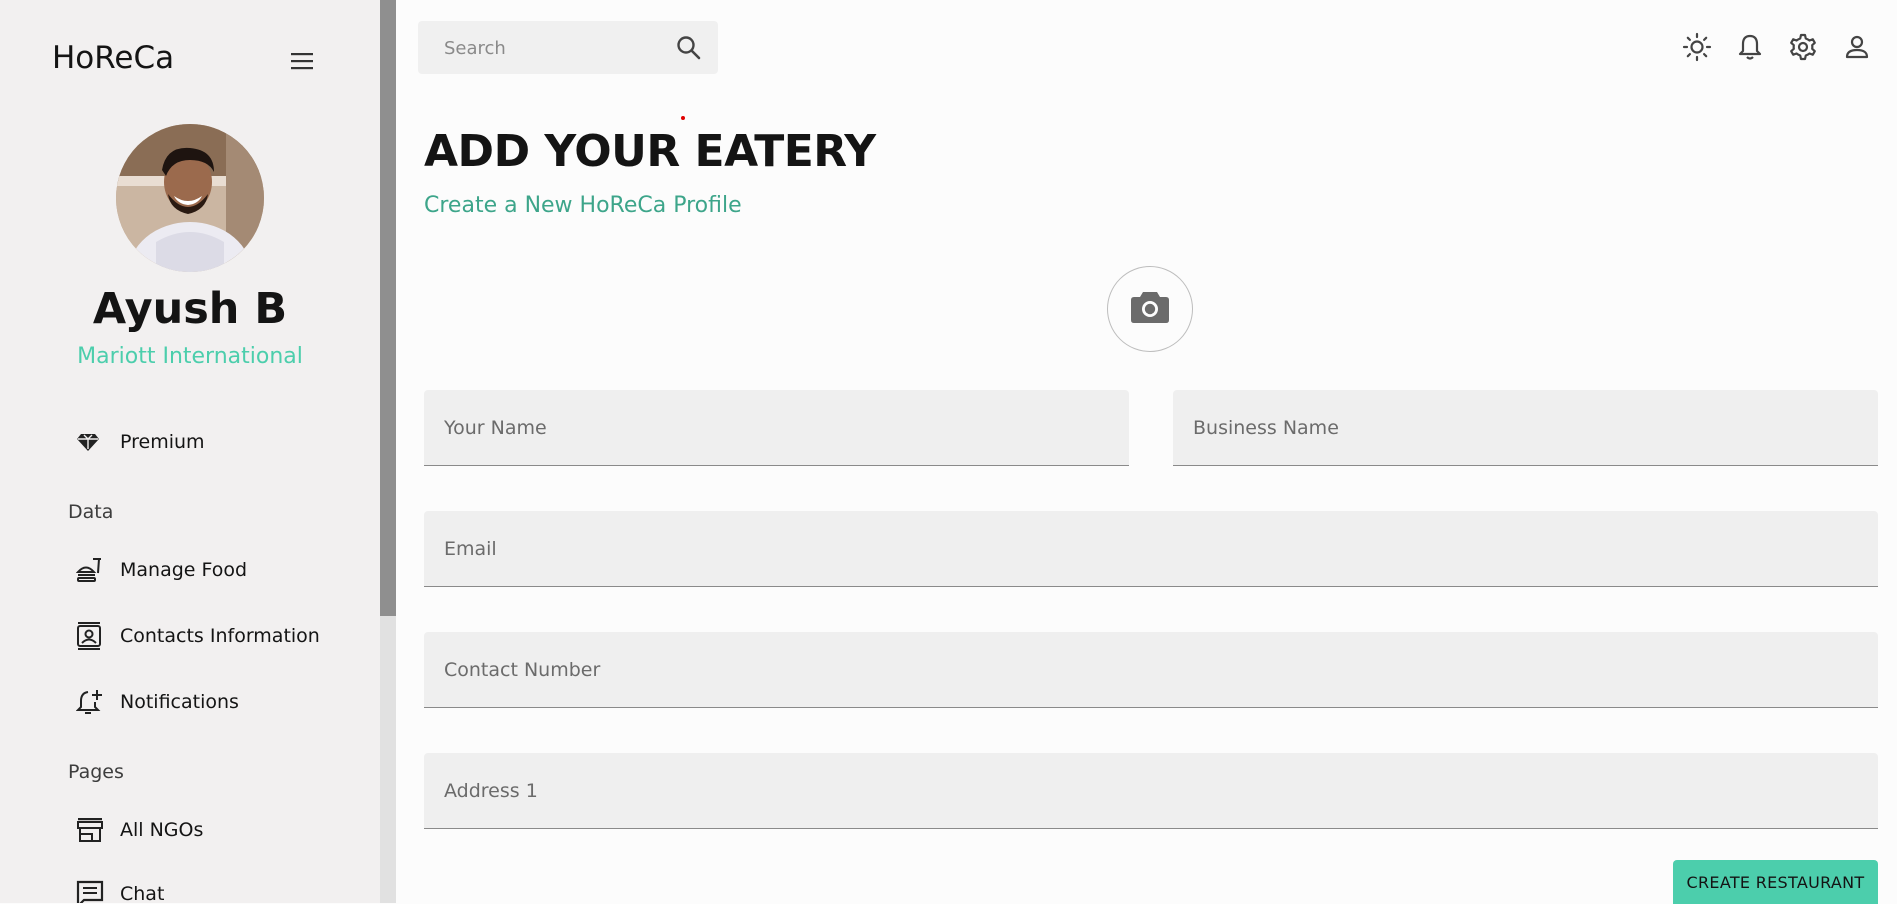 Image resolution: width=1897 pixels, height=904 pixels. What do you see at coordinates (142, 893) in the screenshot?
I see `sidebar-item-label: Chat` at bounding box center [142, 893].